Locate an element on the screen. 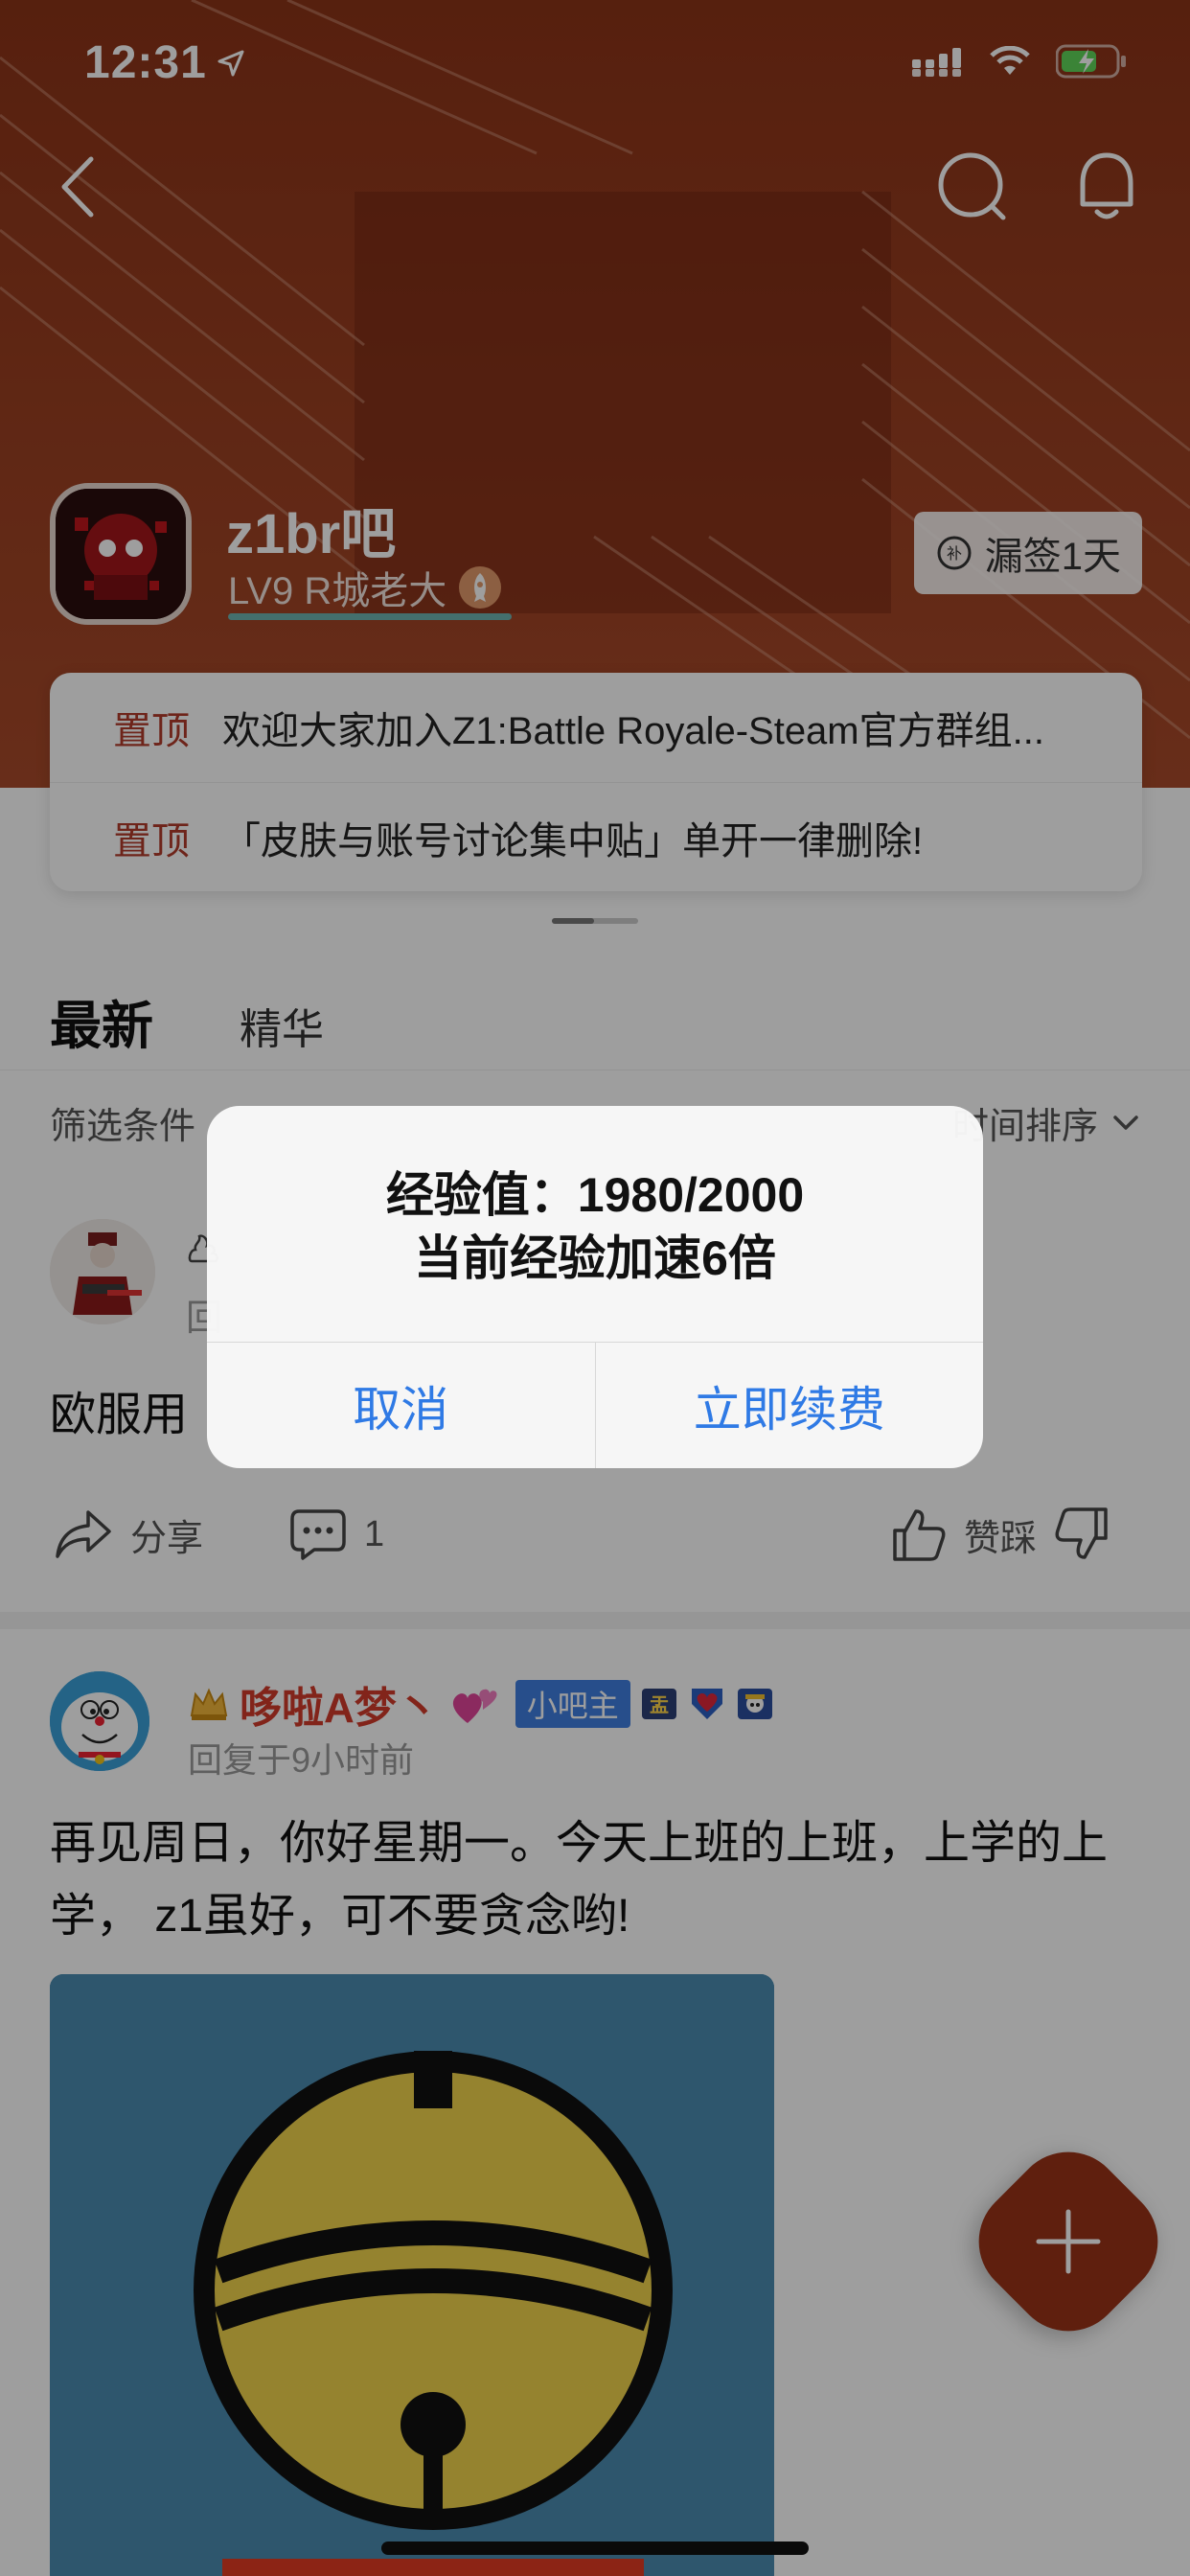 This screenshot has height=2576, width=1190. renew-button: 立即续费 is located at coordinates (789, 1405).